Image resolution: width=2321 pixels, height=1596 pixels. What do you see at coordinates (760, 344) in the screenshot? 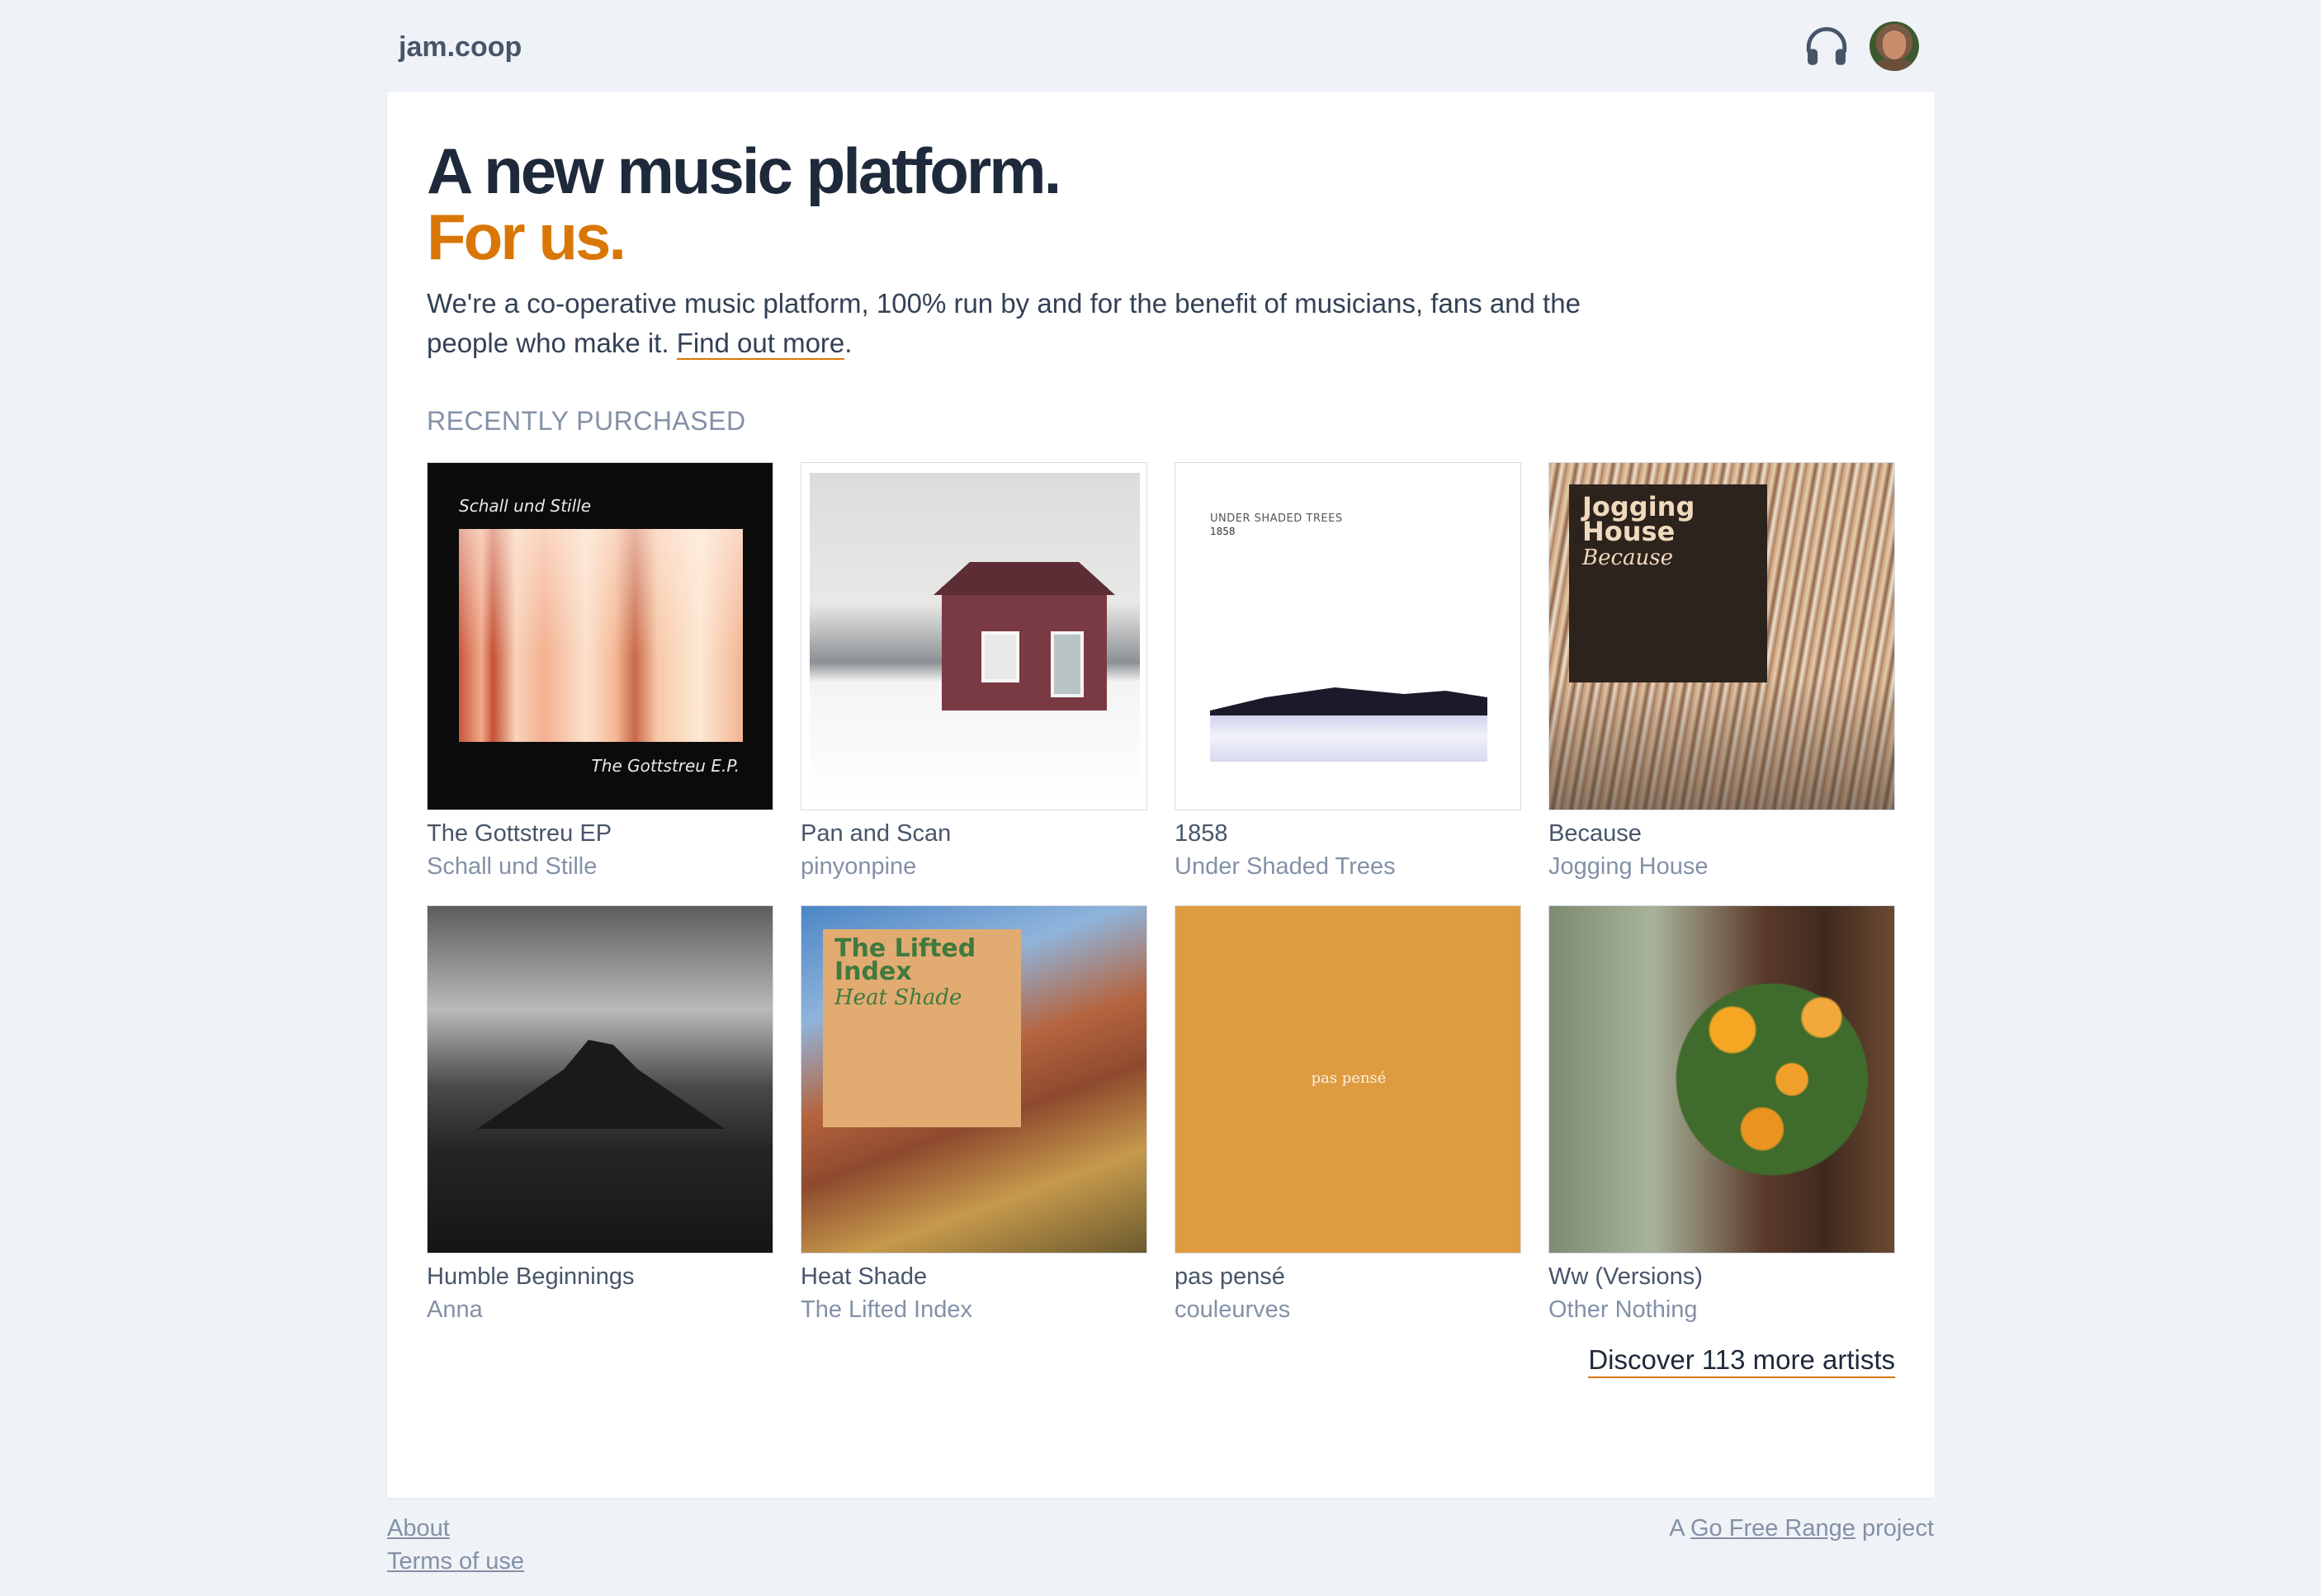
I see `find-out-more-link: Find out more` at bounding box center [760, 344].